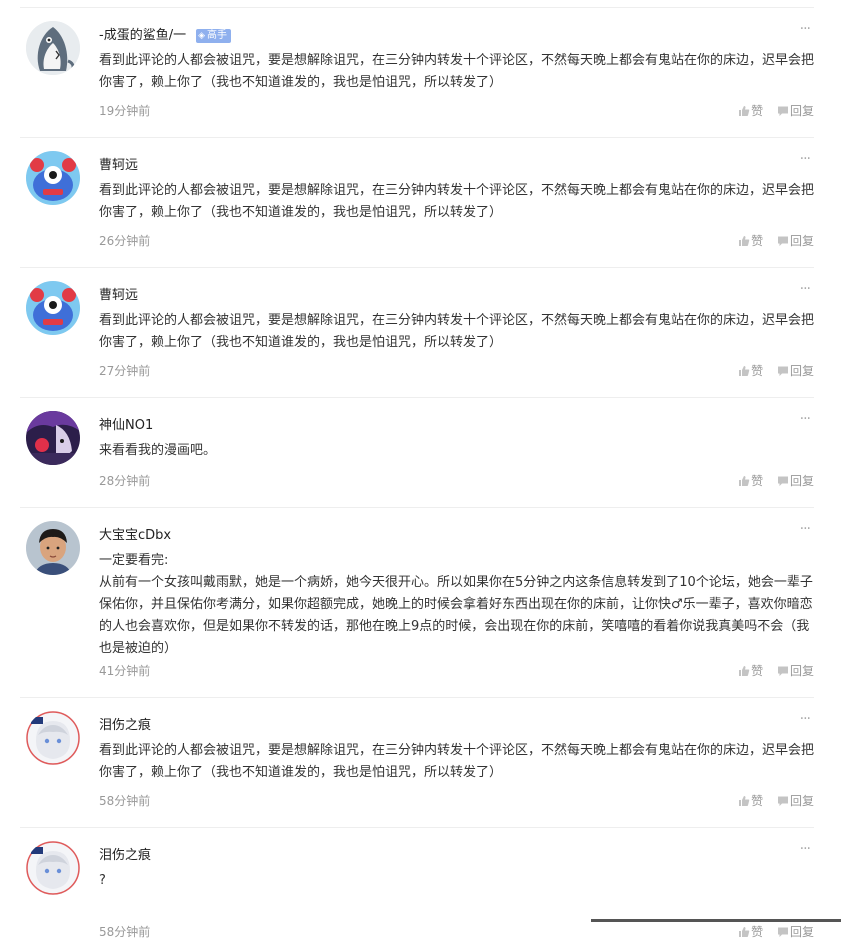  What do you see at coordinates (158, 450) in the screenshot?
I see `comment-text: 来看看我的漫画吧。` at bounding box center [158, 450].